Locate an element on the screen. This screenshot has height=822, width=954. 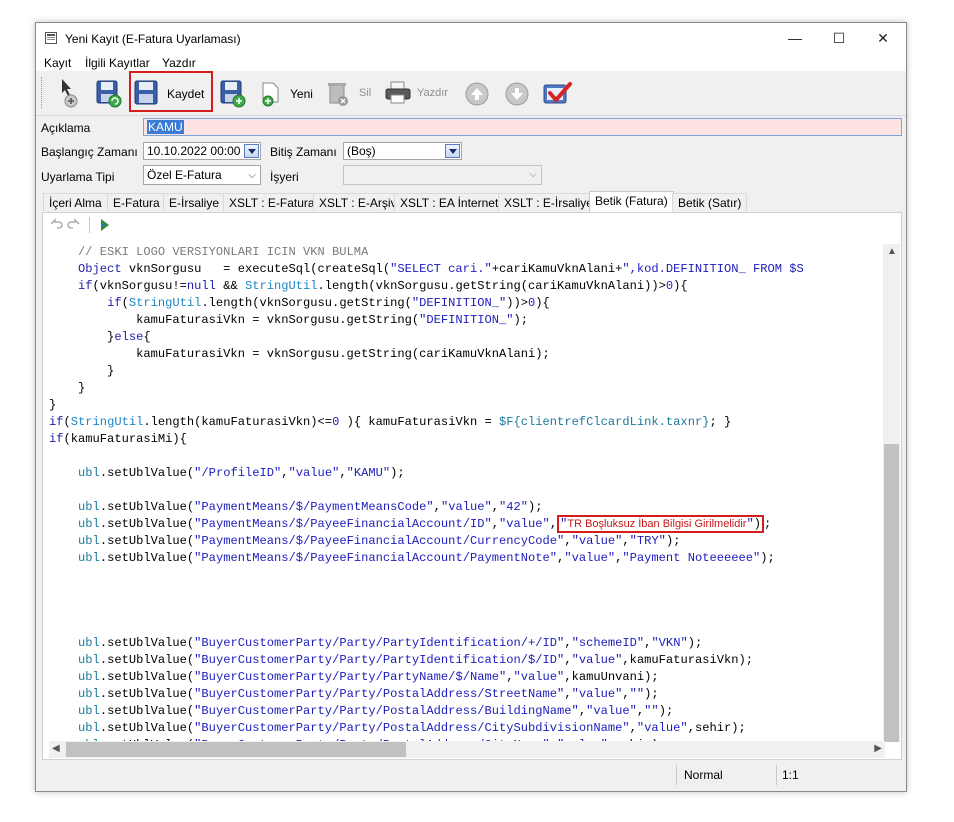
tab-betik-satir: Betik (Satır) is located at coordinates (710, 202).